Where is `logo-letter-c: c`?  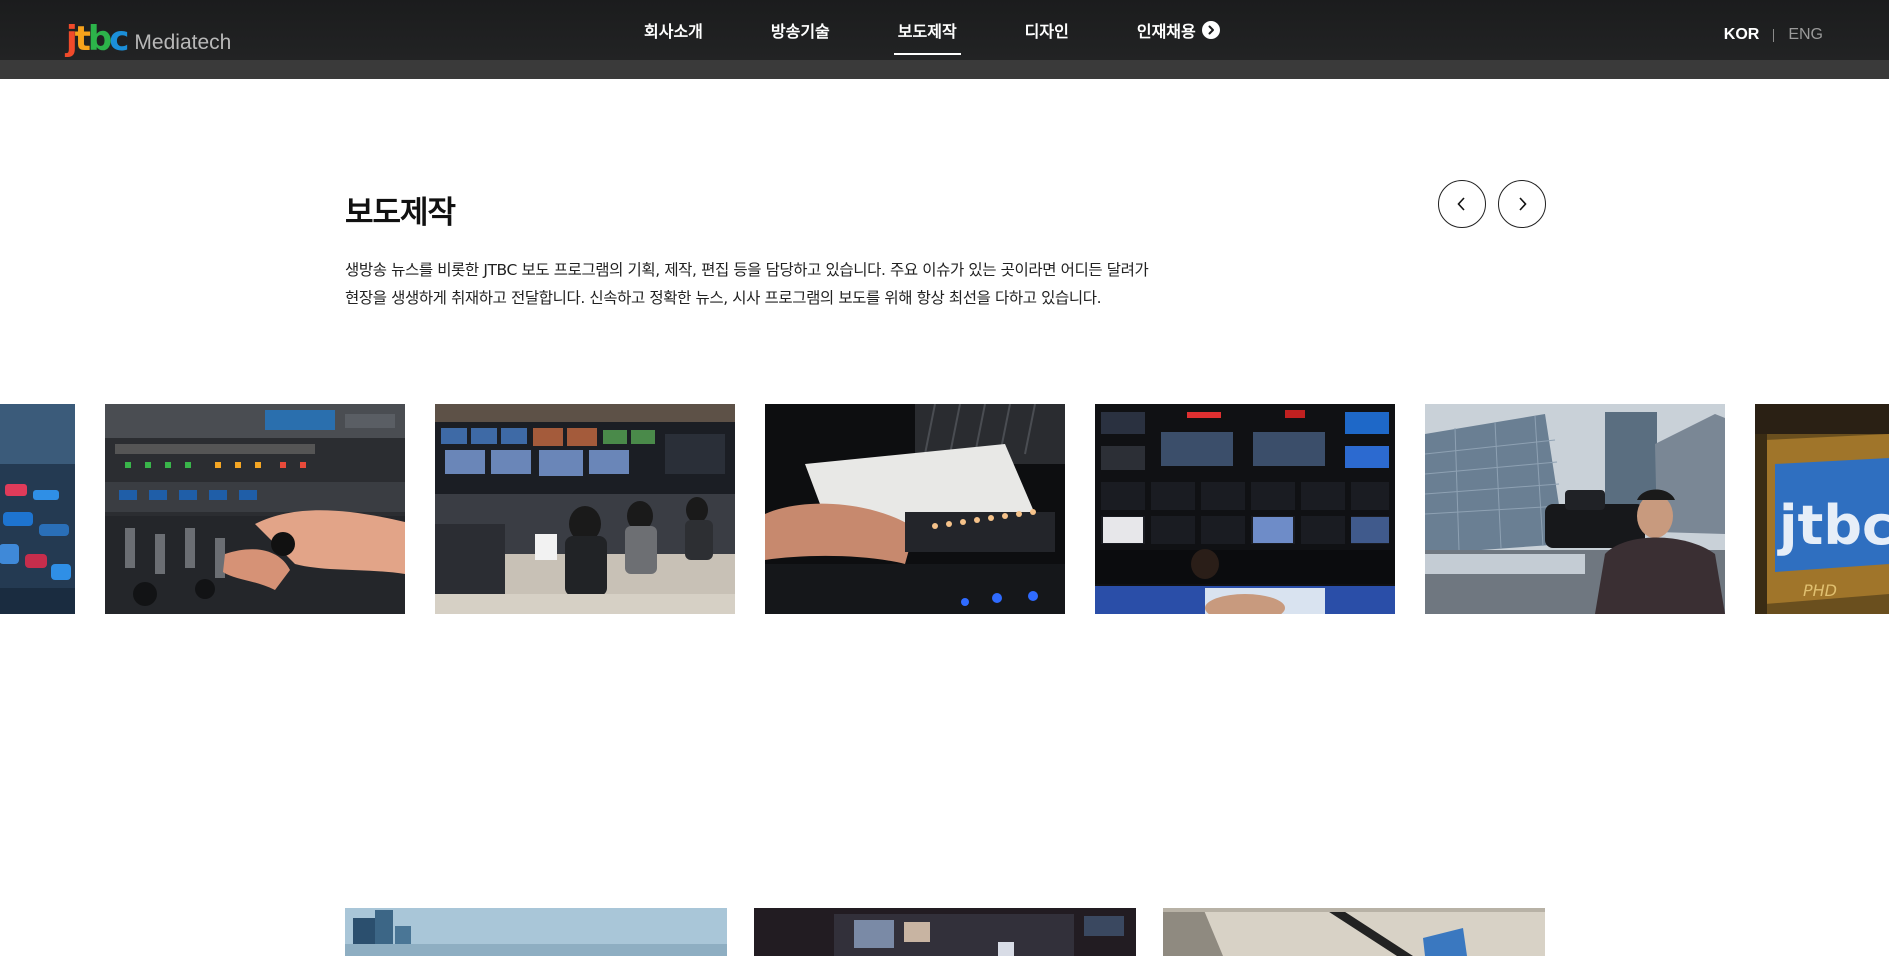
logo-letter-c: c is located at coordinates (119, 39).